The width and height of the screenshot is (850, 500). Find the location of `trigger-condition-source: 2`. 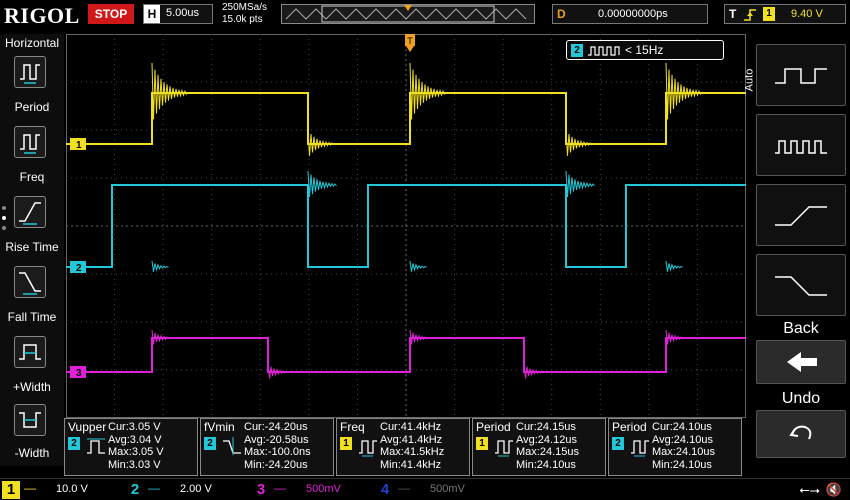

trigger-condition-source: 2 is located at coordinates (577, 50).